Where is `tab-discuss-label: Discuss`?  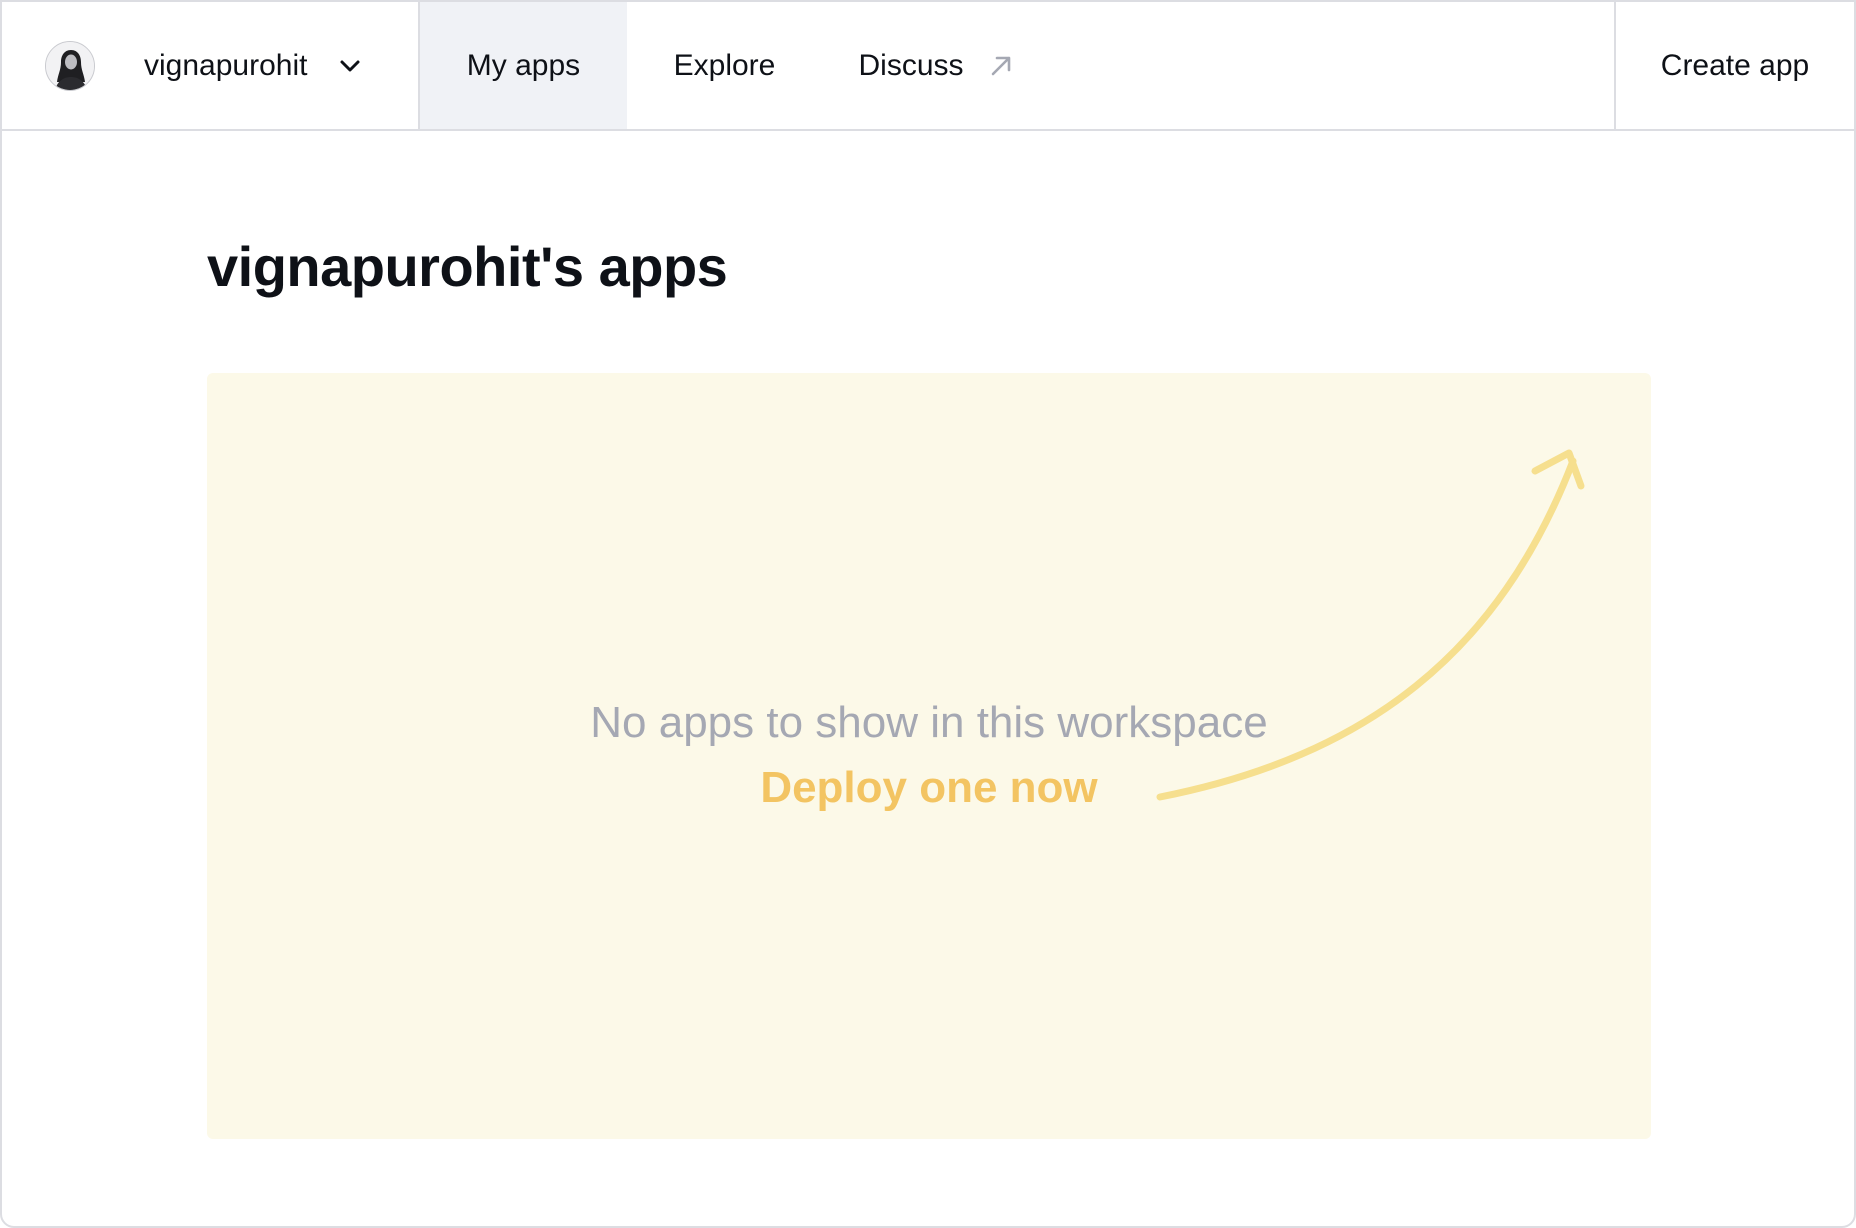
tab-discuss-label: Discuss is located at coordinates (911, 65).